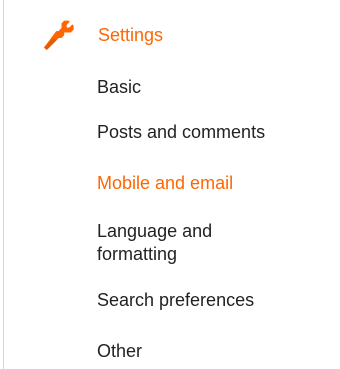 The height and width of the screenshot is (369, 340). Describe the element at coordinates (175, 300) in the screenshot. I see `menu-item-search-preferences: Search preferences` at that location.